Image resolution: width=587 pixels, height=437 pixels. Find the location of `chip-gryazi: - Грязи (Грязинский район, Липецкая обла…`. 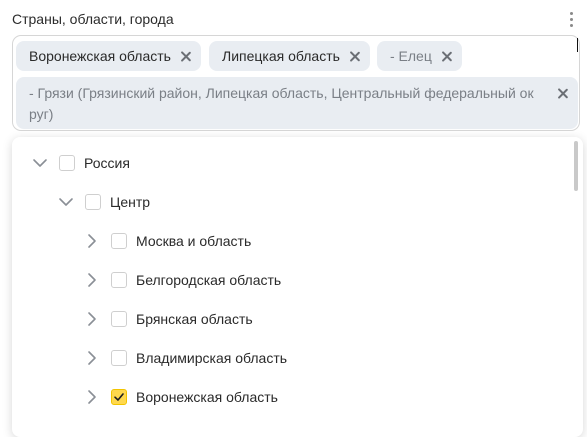

chip-gryazi: - Грязи (Грязинский район, Липецкая обла… is located at coordinates (297, 103).